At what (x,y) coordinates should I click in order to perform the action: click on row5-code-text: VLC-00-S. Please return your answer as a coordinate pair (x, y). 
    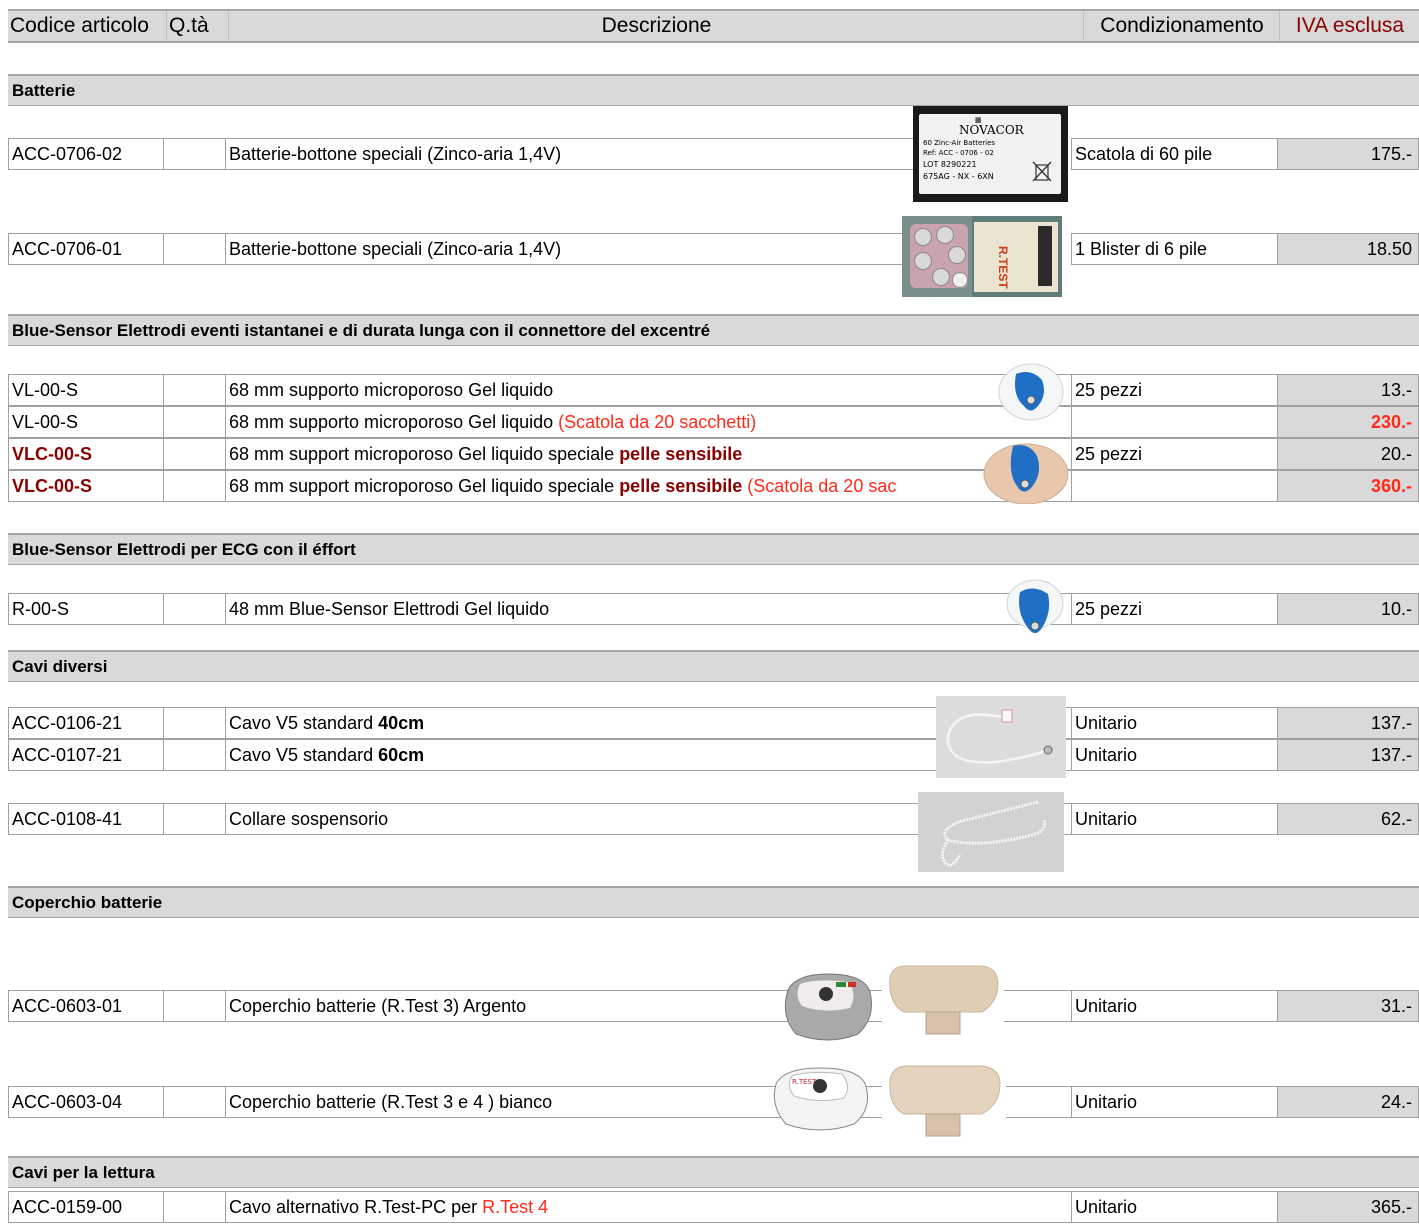
    Looking at the image, I should click on (52, 454).